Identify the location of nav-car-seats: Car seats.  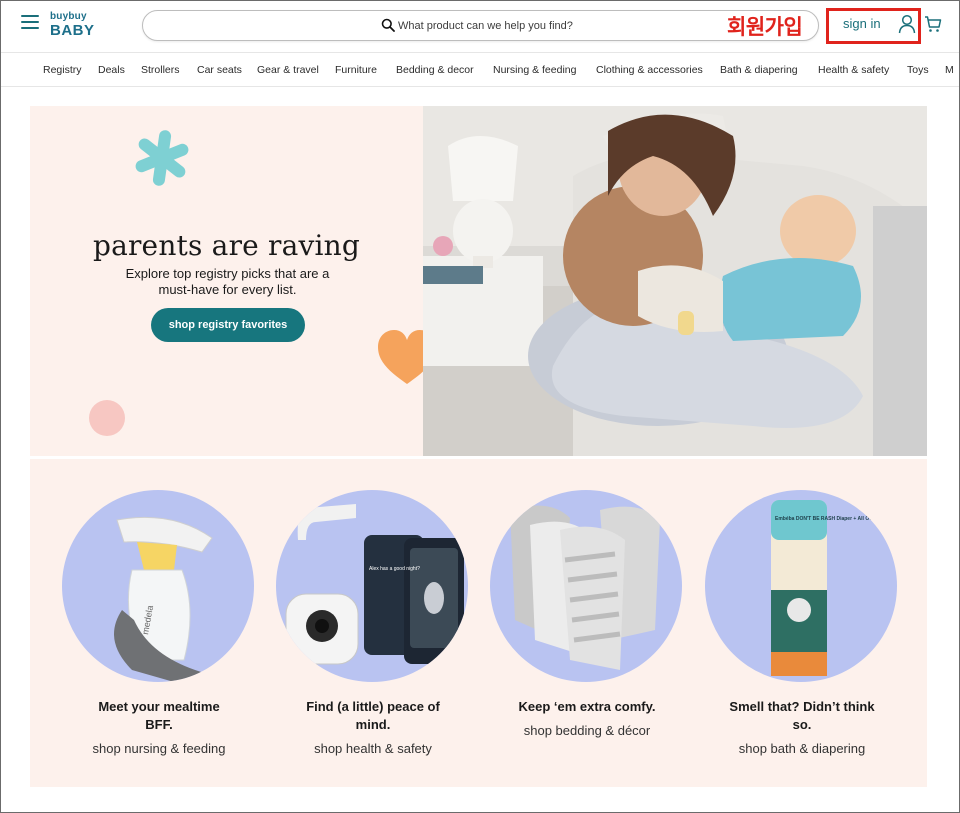
(219, 70).